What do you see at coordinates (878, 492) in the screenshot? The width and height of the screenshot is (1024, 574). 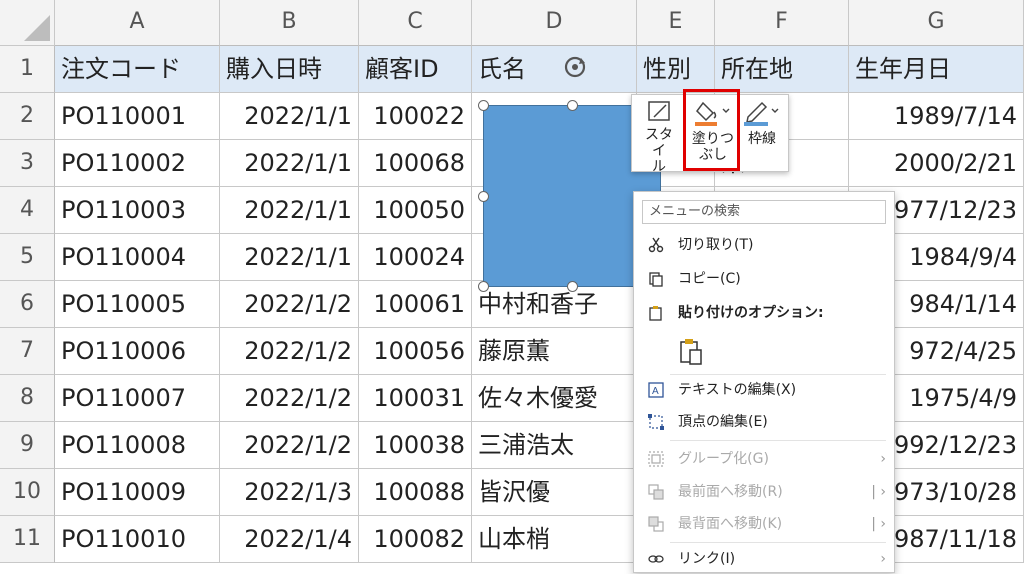 I see `submenu-arrow-icon: | ›` at bounding box center [878, 492].